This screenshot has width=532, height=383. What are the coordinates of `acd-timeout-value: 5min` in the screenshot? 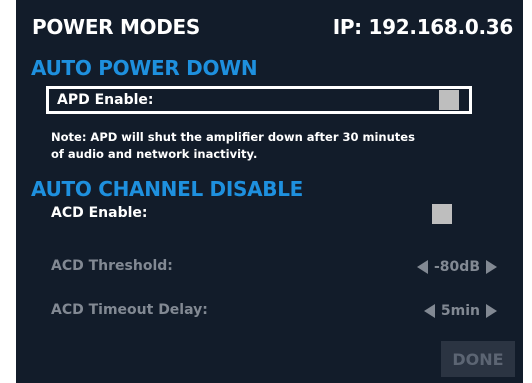 It's located at (460, 311).